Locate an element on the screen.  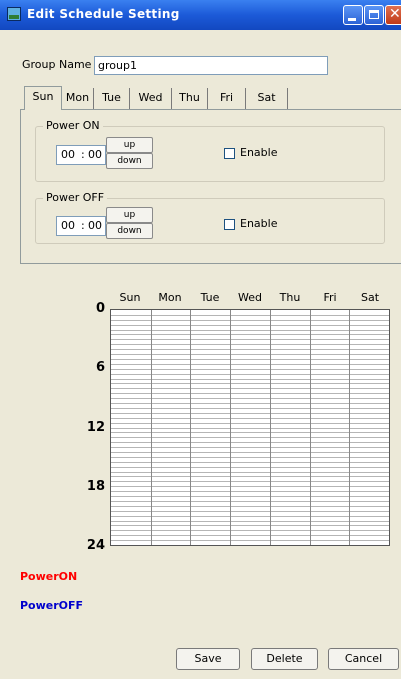
power-off-time: 00 is located at coordinates (81, 226).